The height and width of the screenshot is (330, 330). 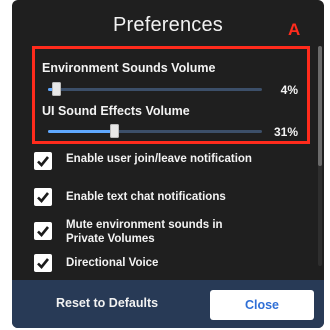 I want to click on annotation-label: A, so click(x=294, y=29).